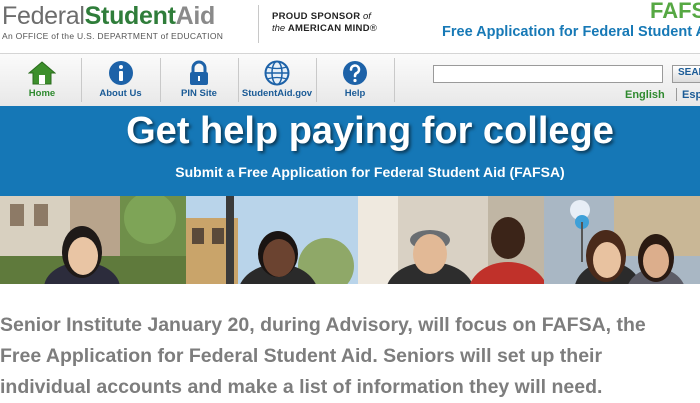 The image size is (700, 403). What do you see at coordinates (130, 16) in the screenshot?
I see `logo-student: Student` at bounding box center [130, 16].